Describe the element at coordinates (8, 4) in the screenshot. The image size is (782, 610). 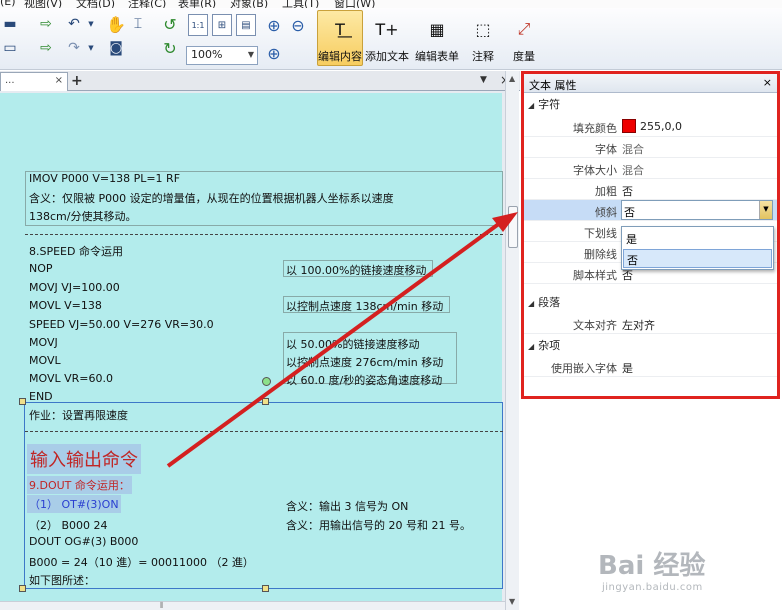
I see `menu-item-edit: (E)` at that location.